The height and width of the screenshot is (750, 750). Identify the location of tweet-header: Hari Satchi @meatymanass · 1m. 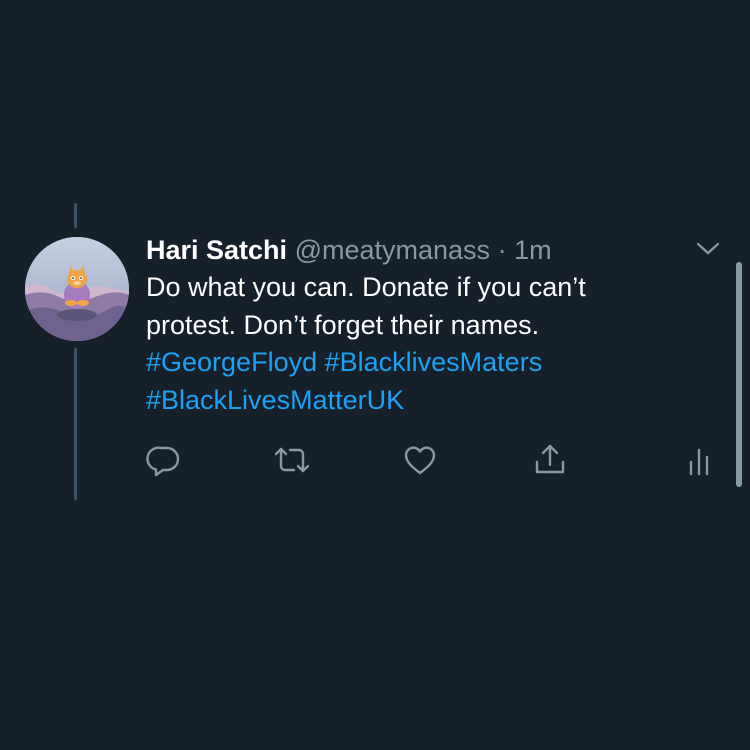
(426, 250).